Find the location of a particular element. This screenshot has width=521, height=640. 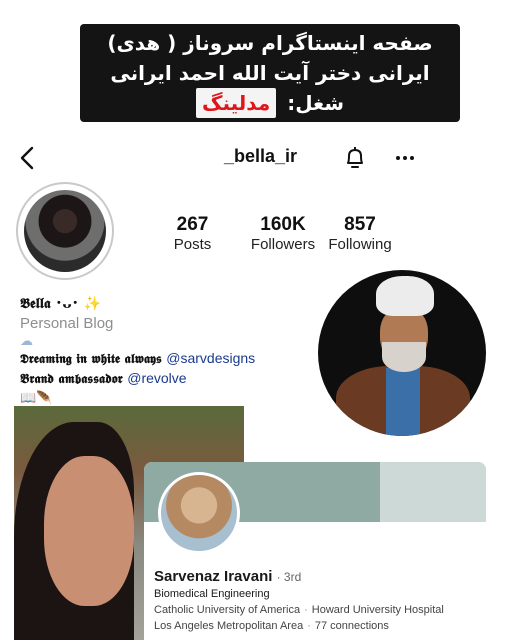

bio-emojis: 📖🪶 is located at coordinates (36, 398).